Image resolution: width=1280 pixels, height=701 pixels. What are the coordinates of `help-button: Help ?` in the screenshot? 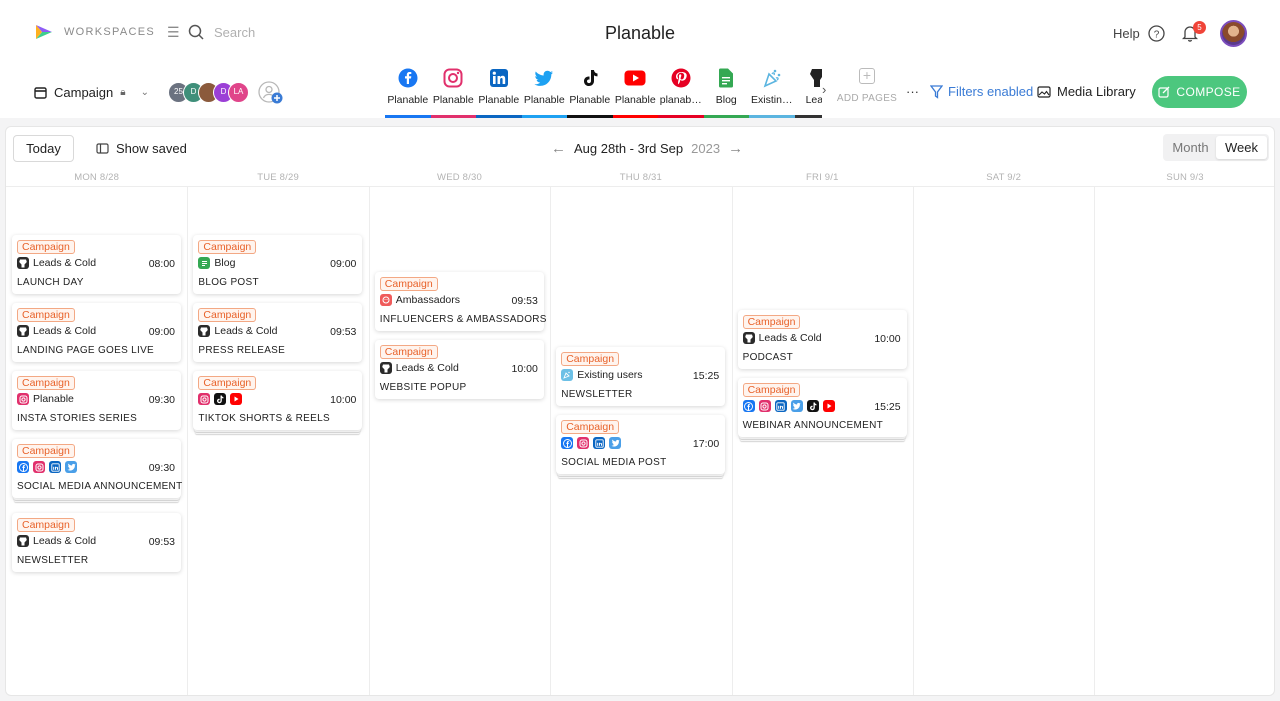 It's located at (1139, 33).